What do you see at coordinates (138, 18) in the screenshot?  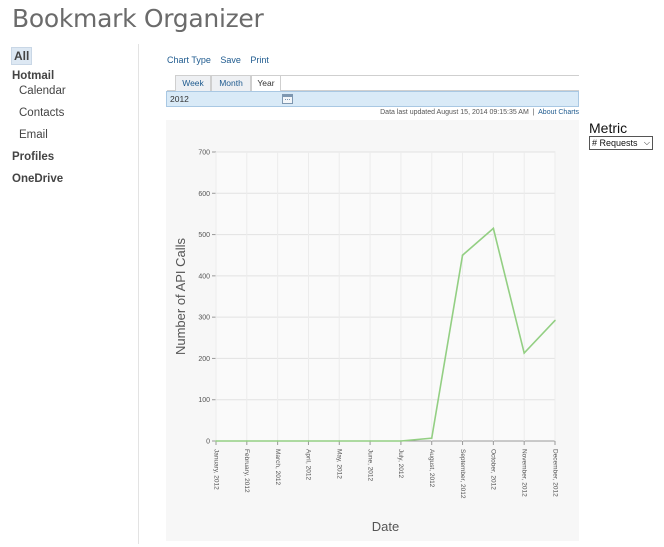 I see `app-title: Bookmark Organizer` at bounding box center [138, 18].